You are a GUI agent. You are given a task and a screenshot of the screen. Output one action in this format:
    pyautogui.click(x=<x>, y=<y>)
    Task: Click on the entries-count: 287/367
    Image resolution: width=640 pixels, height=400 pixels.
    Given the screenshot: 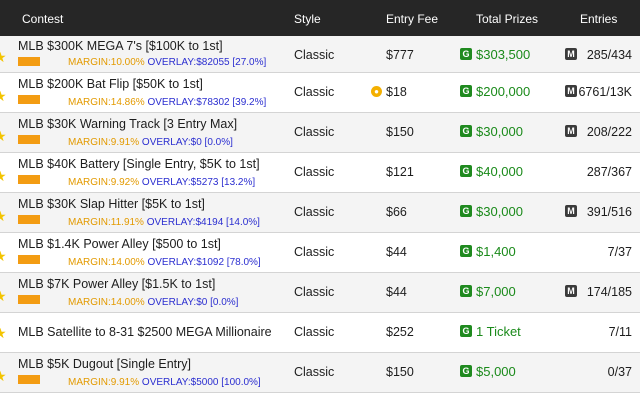 What is the action you would take?
    pyautogui.click(x=609, y=172)
    